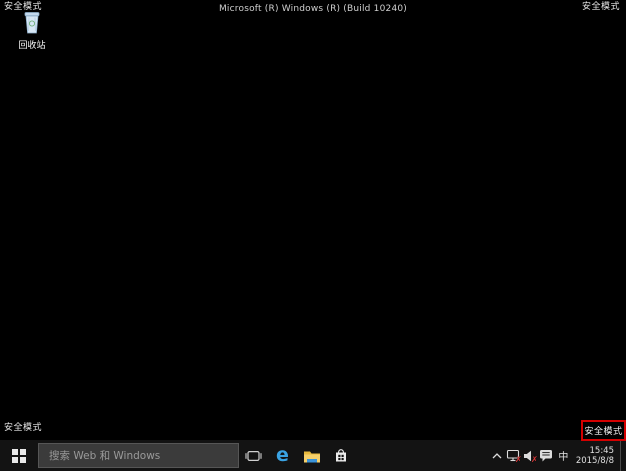 The width and height of the screenshot is (626, 471). What do you see at coordinates (518, 459) in the screenshot?
I see `network-error-badge: ✗` at bounding box center [518, 459].